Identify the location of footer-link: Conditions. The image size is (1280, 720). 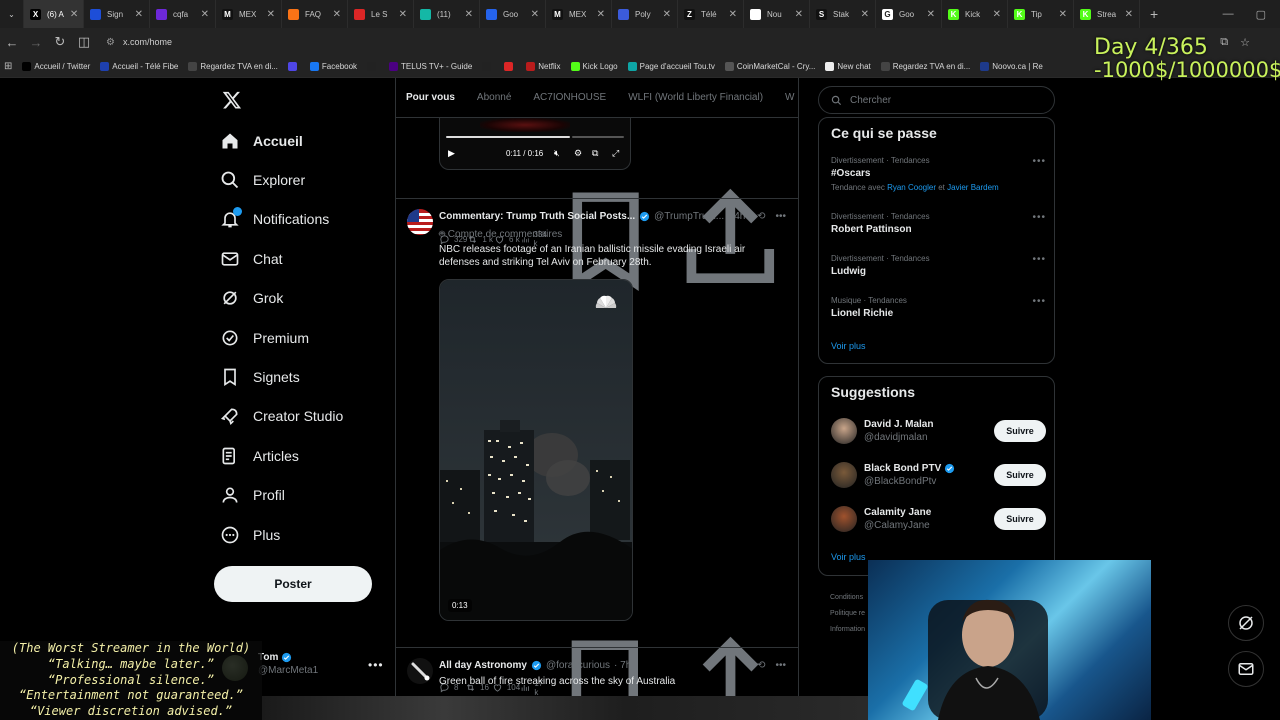
(847, 598).